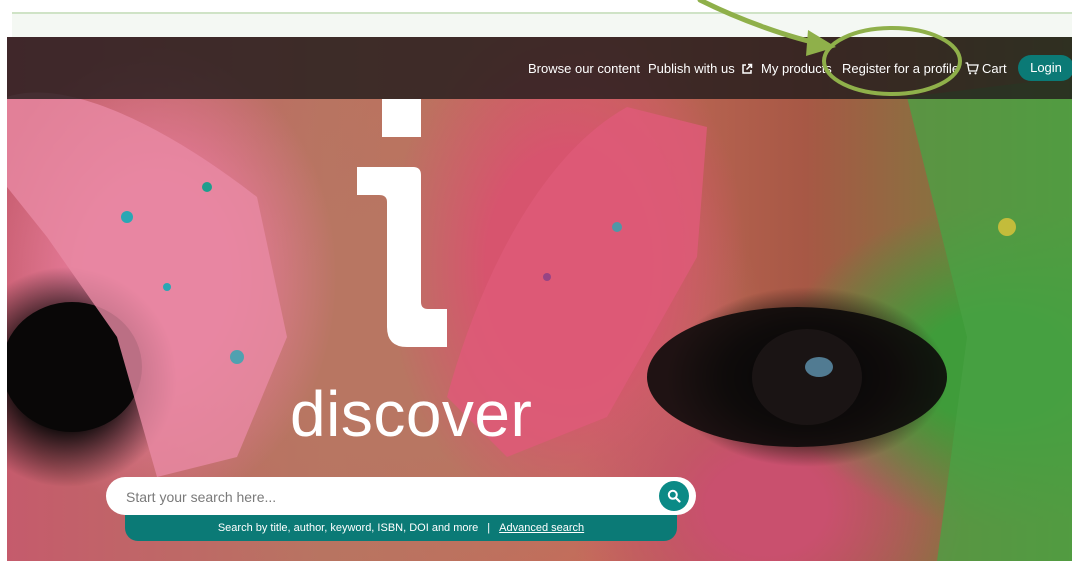 The width and height of the screenshot is (1077, 561). Describe the element at coordinates (386, 497) in the screenshot. I see `search-input` at that location.